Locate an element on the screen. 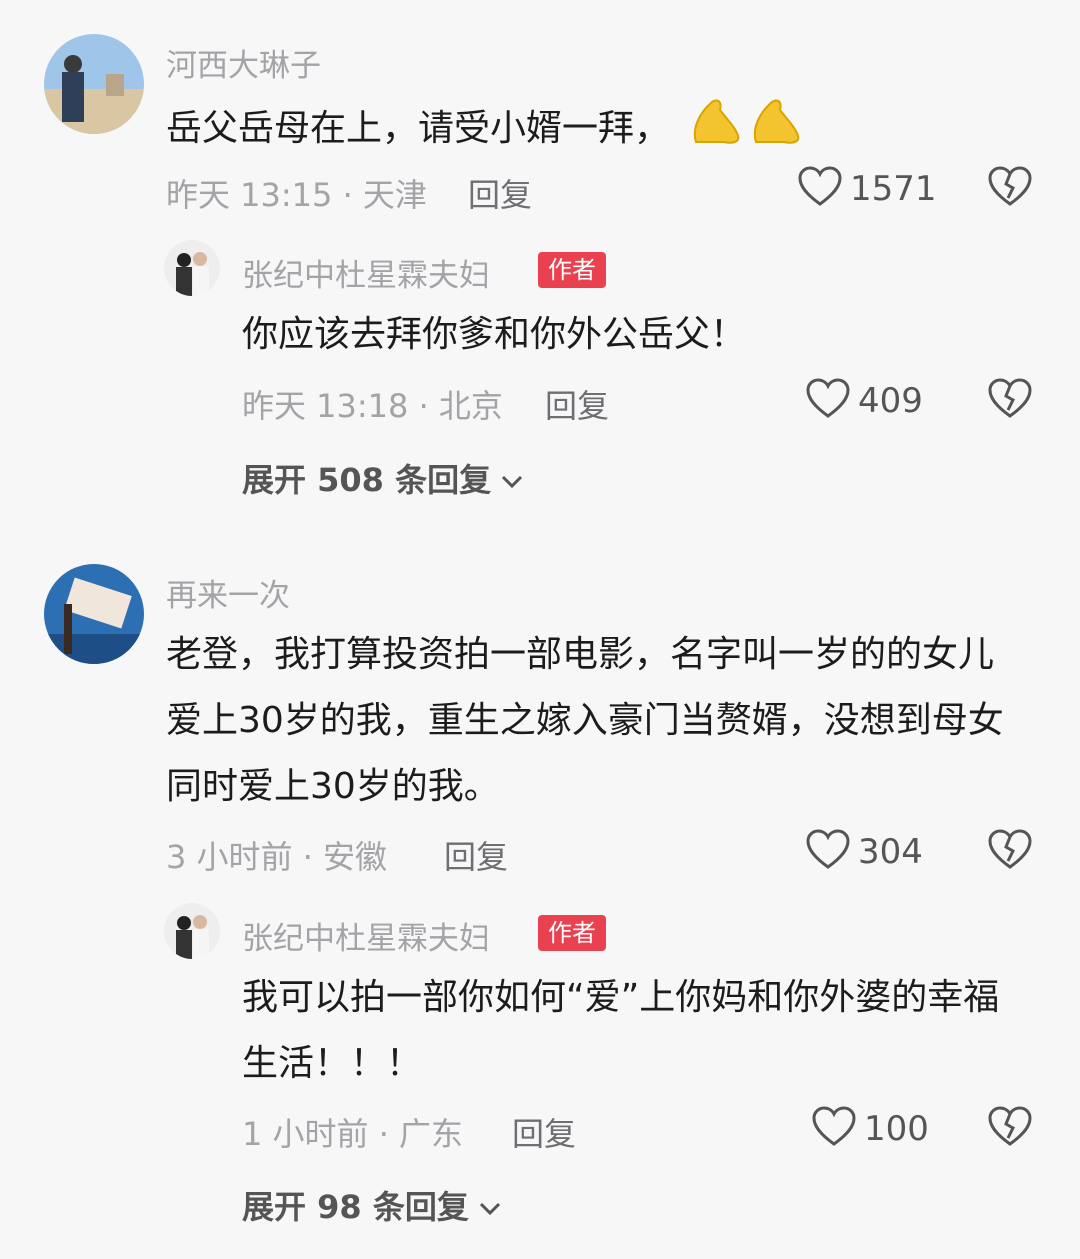  comment-meta: 3 小时前 · 安徽 is located at coordinates (277, 857).